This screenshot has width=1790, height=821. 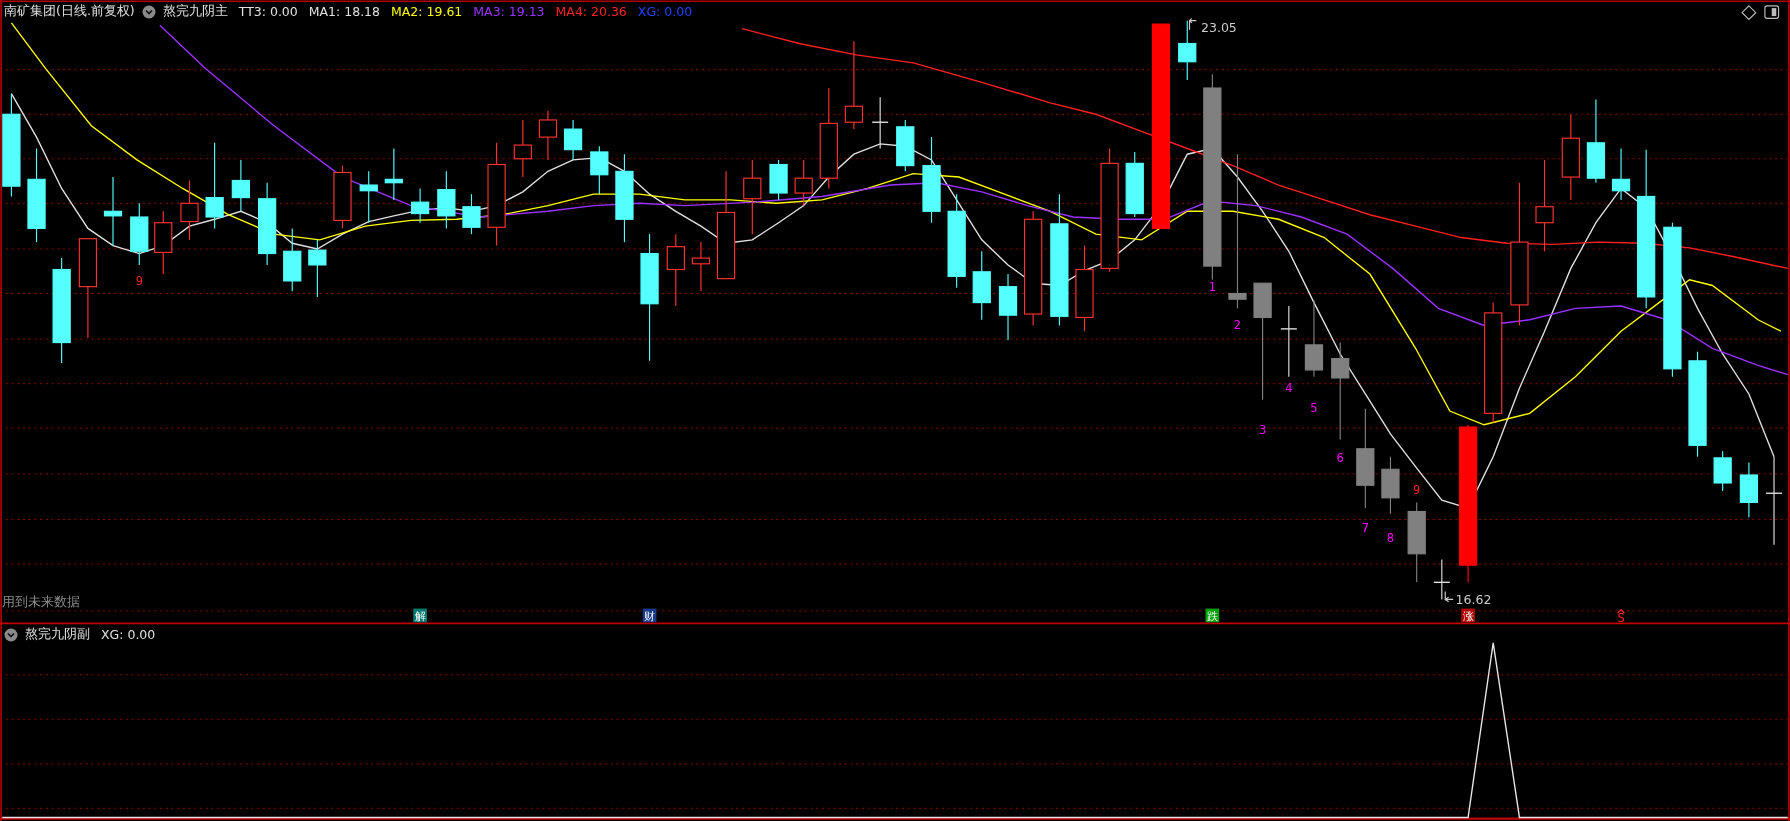 I want to click on count-label: 7, so click(x=1365, y=528).